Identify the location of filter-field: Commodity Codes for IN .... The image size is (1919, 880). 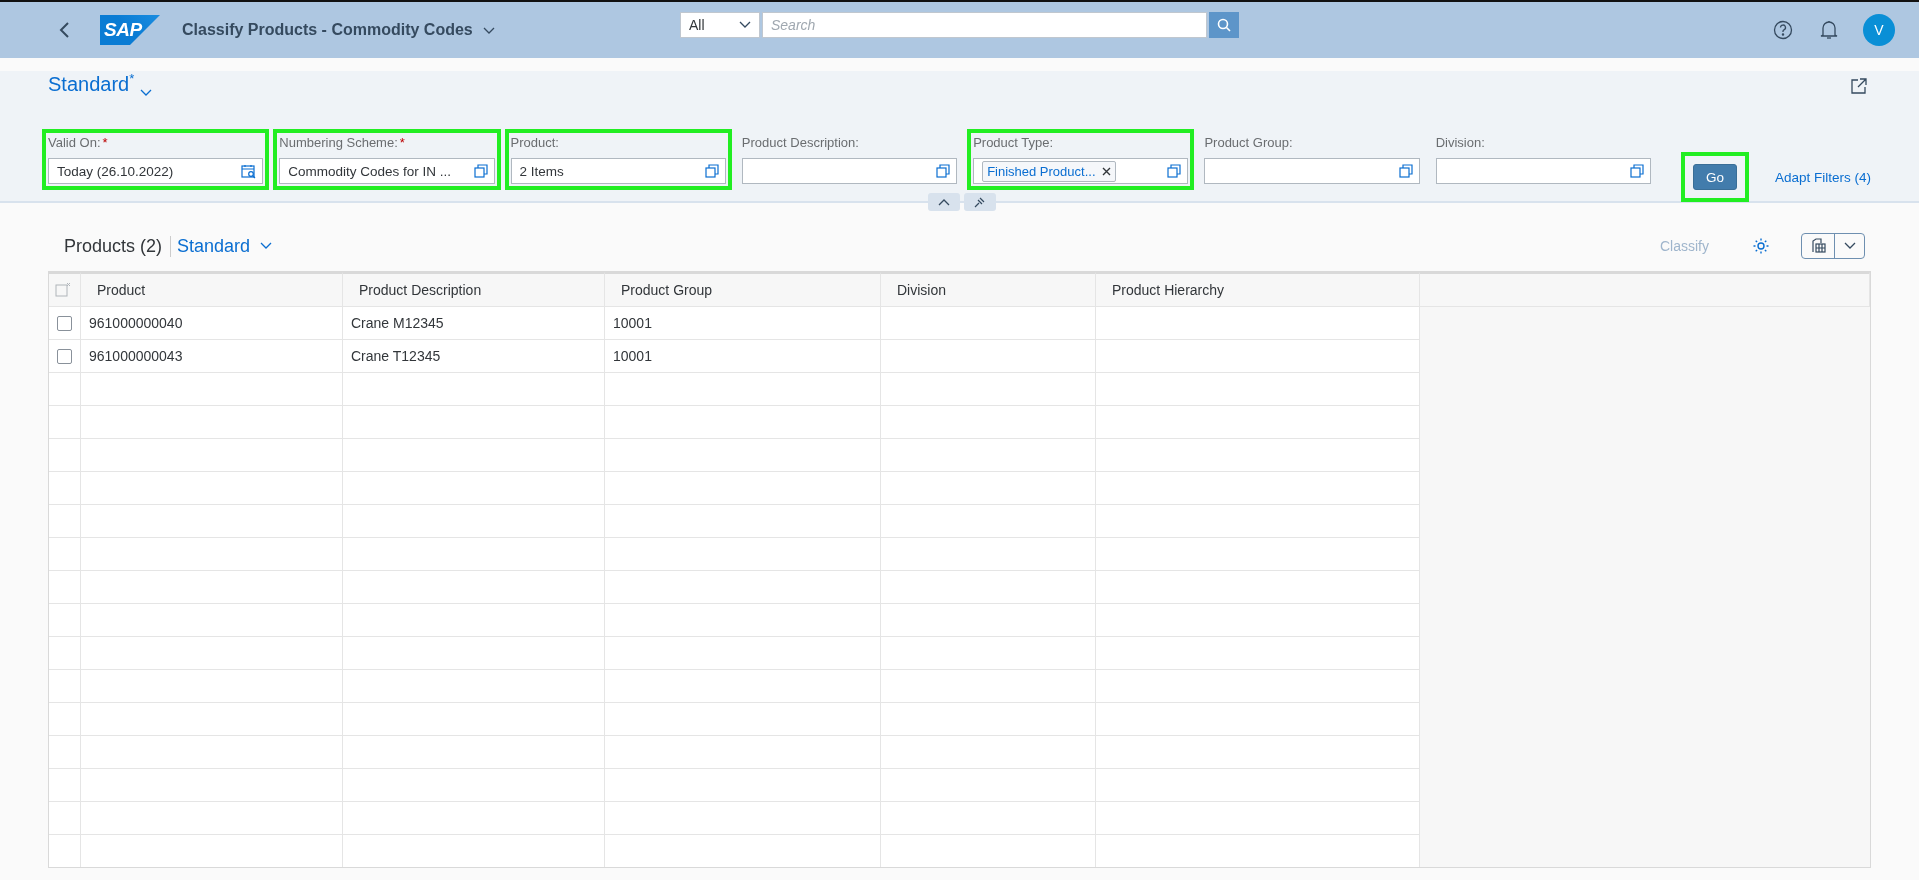
(387, 171).